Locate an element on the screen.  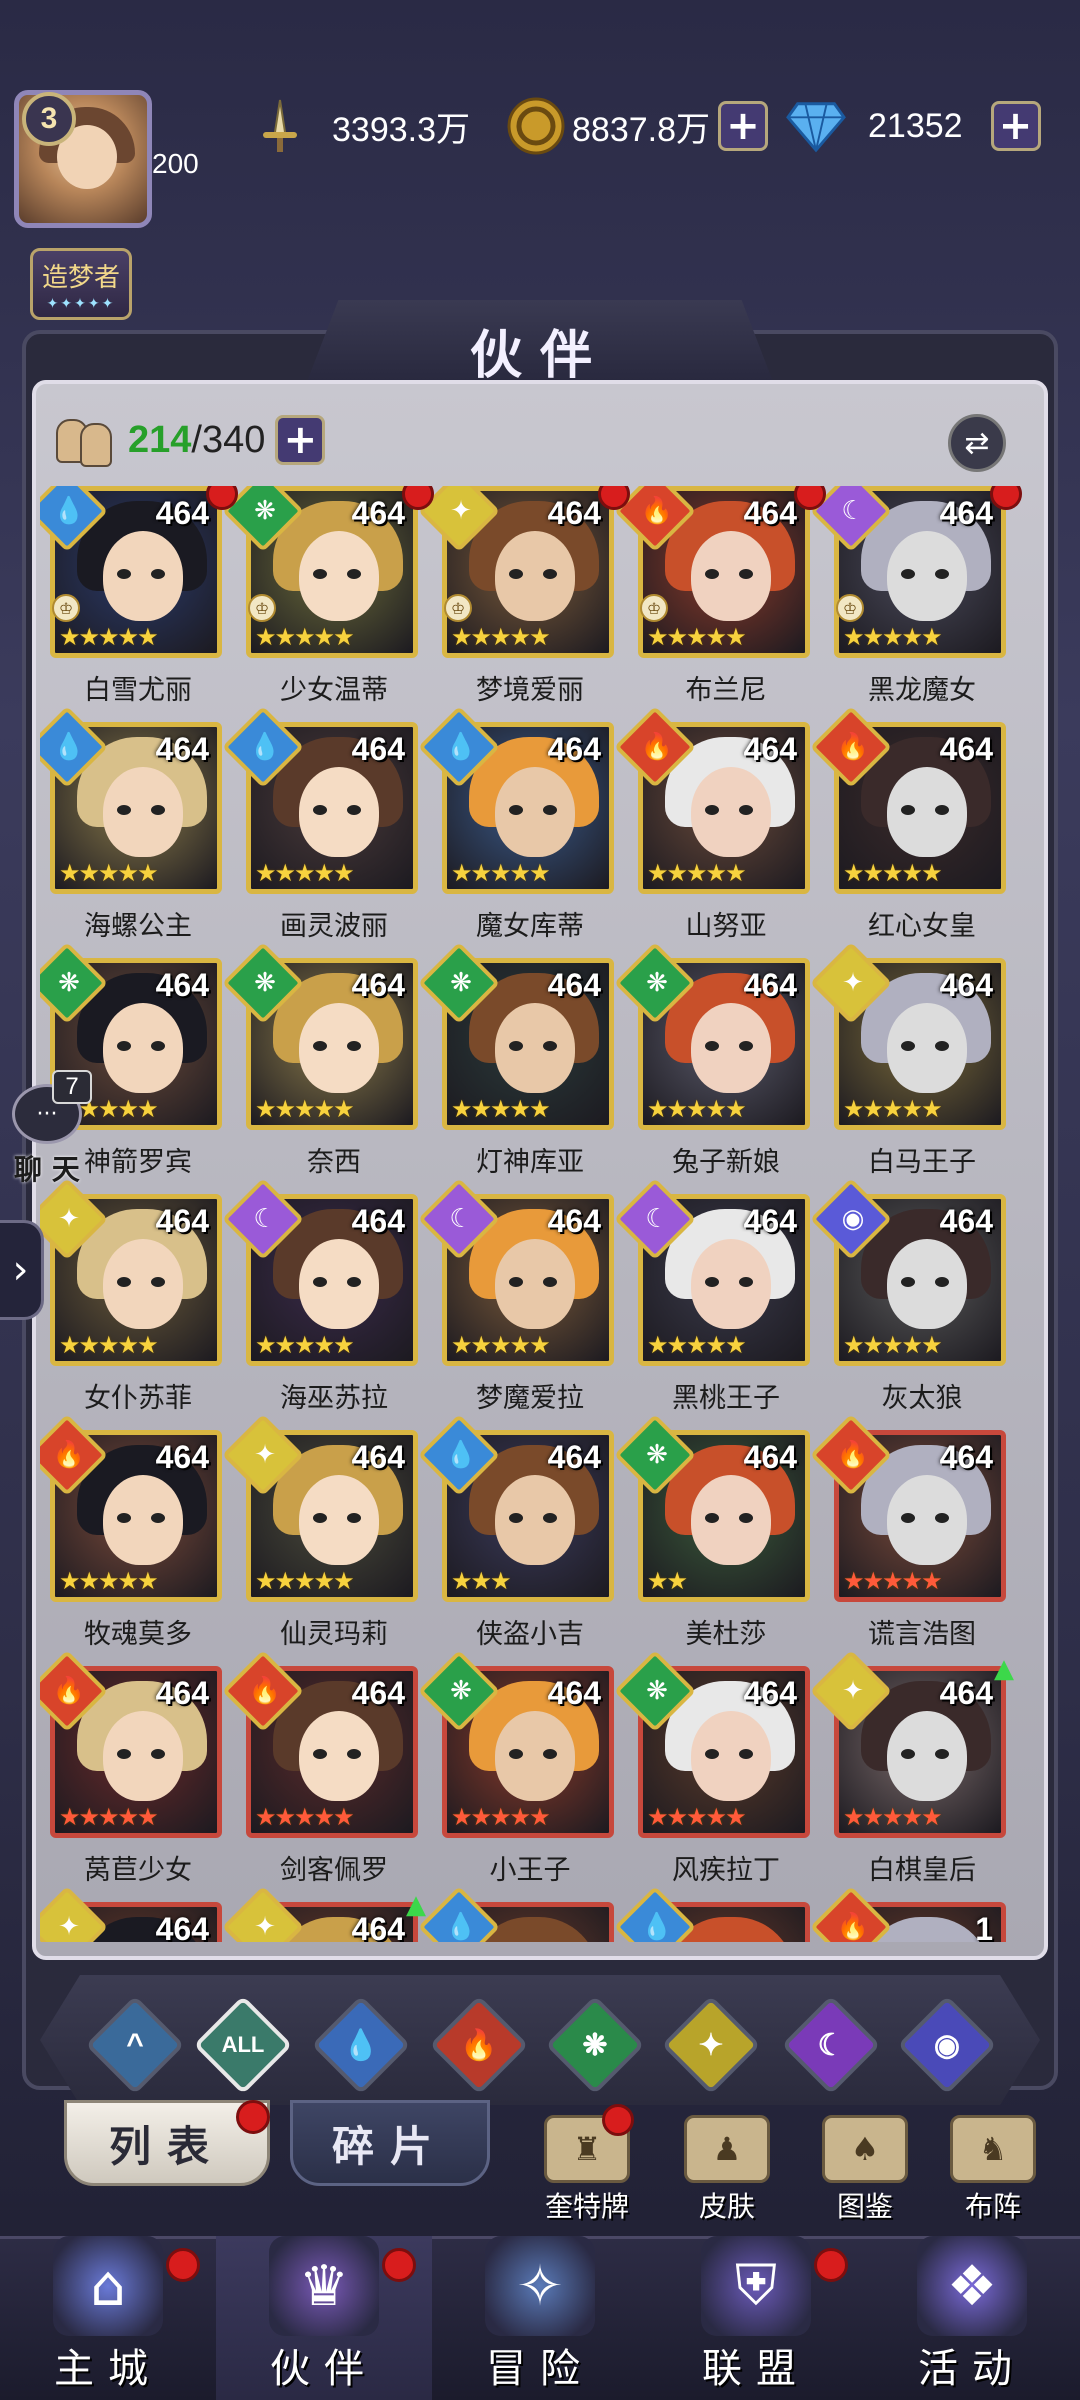
hero-card: 464 ★★★★★ 💧 魔女库蒂 is located at coordinates (515, 828).